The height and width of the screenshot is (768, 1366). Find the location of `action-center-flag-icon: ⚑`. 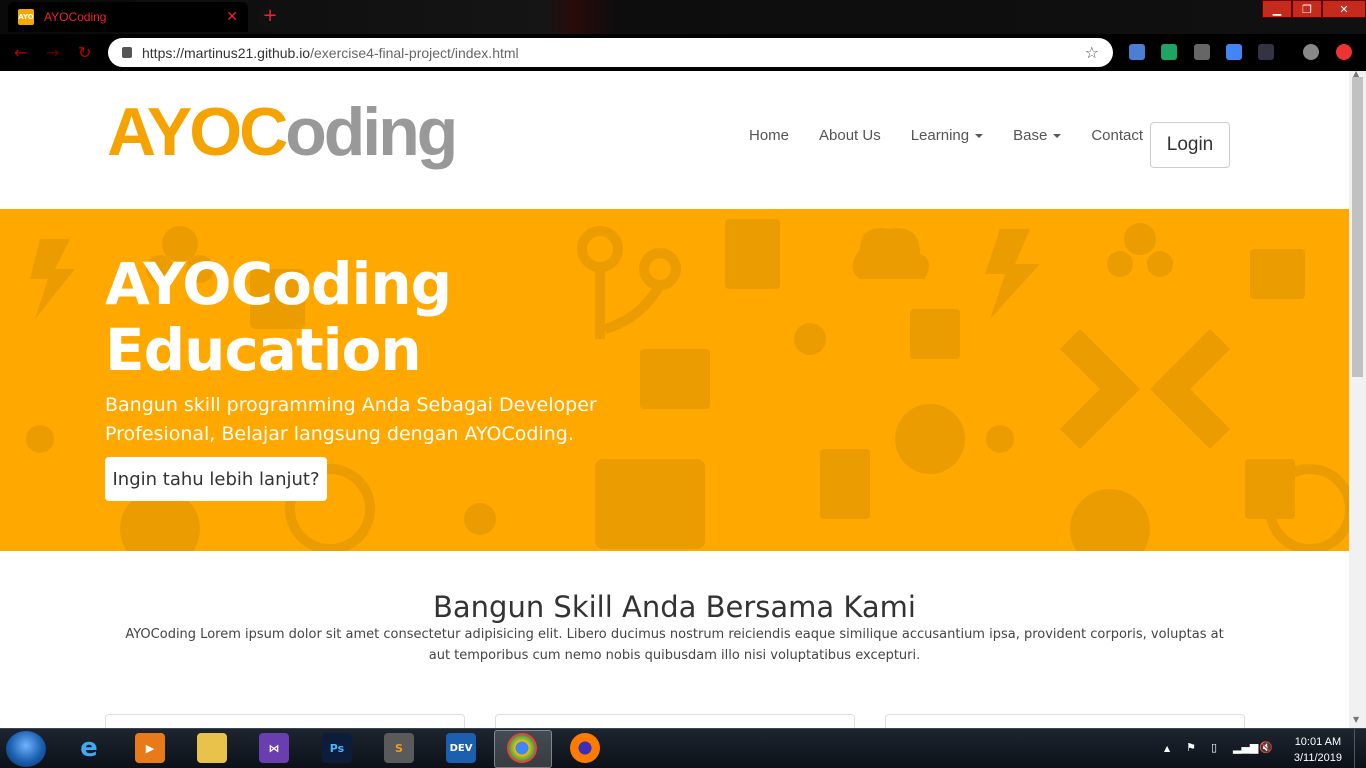

action-center-flag-icon: ⚑ is located at coordinates (1191, 747).